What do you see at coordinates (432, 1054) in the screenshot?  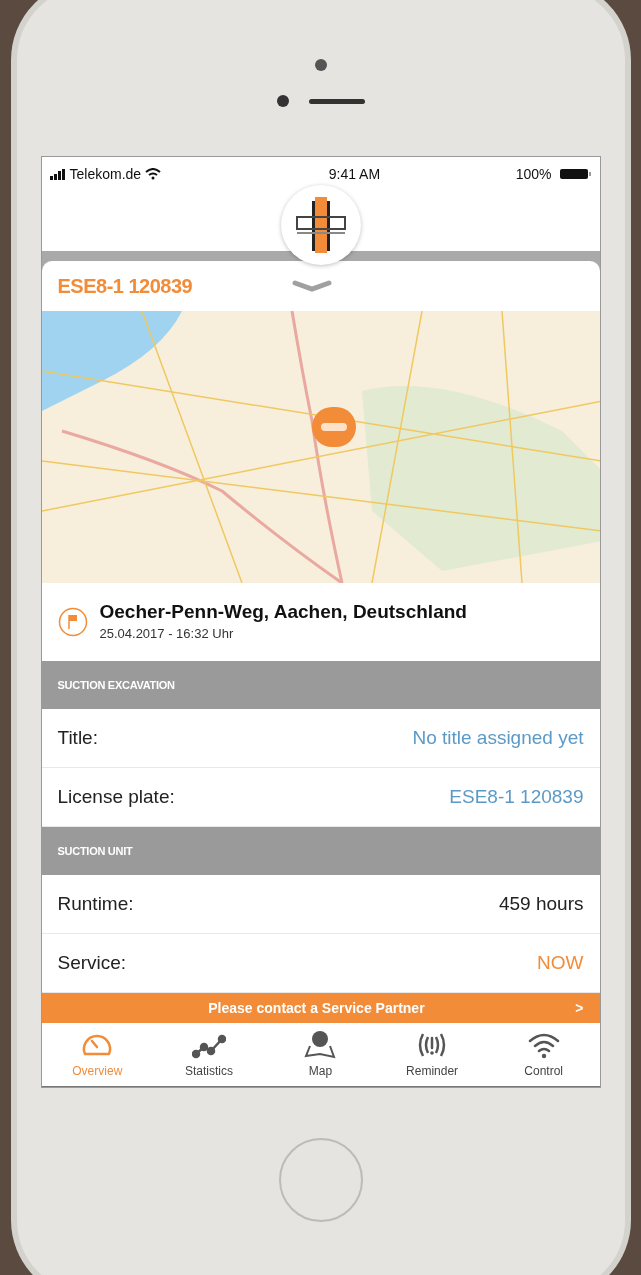 I see `tab-bar-item: Reminder` at bounding box center [432, 1054].